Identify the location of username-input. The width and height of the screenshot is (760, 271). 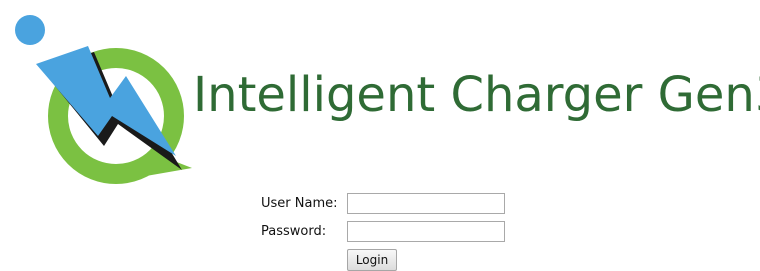
(426, 203).